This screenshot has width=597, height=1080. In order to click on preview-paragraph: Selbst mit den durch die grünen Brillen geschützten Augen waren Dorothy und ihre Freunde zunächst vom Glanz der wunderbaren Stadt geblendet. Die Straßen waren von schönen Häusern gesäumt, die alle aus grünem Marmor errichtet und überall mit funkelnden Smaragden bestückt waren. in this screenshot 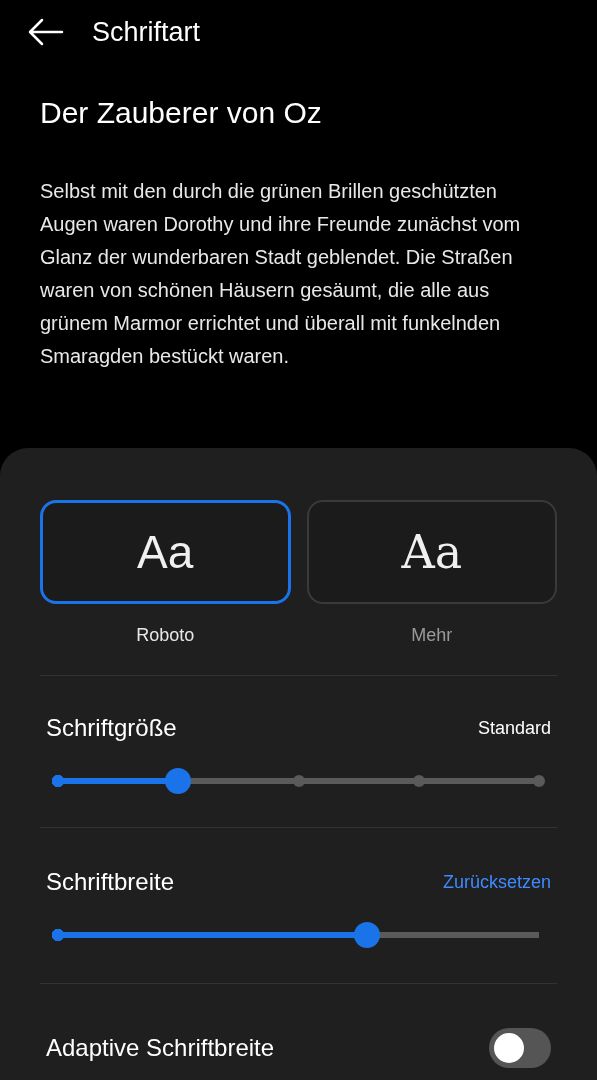, I will do `click(281, 274)`.